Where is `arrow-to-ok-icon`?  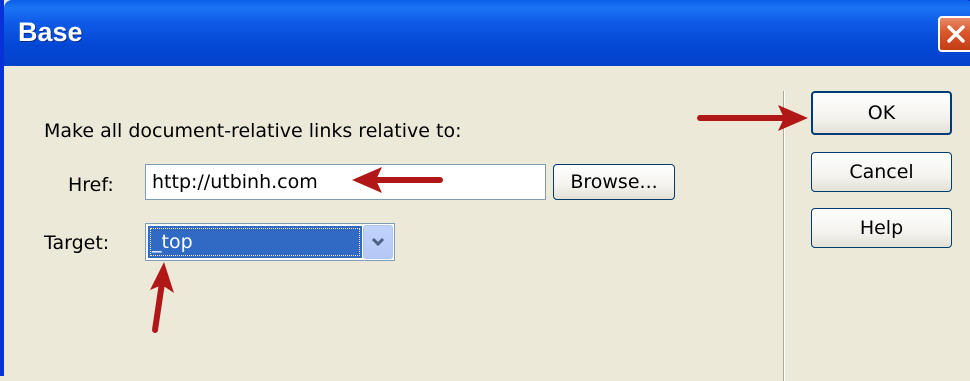 arrow-to-ok-icon is located at coordinates (752, 118).